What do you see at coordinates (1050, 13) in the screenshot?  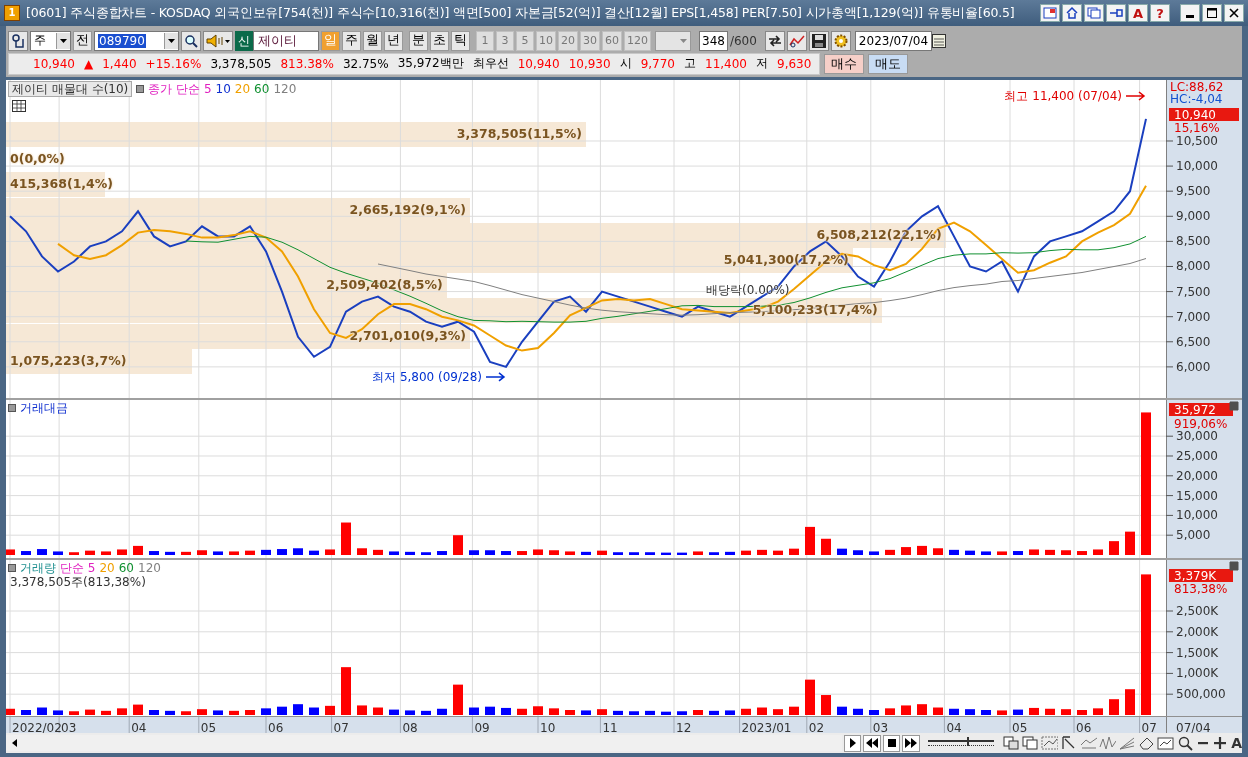 I see `window-layout-button` at bounding box center [1050, 13].